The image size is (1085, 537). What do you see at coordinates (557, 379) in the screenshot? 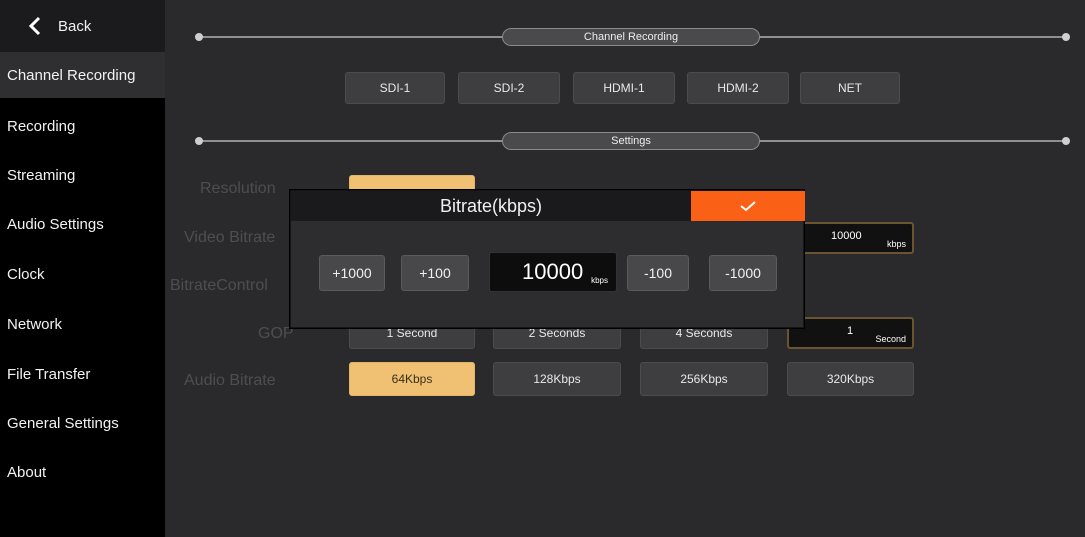
I see `audio-bitrate-128: 128Kbps` at bounding box center [557, 379].